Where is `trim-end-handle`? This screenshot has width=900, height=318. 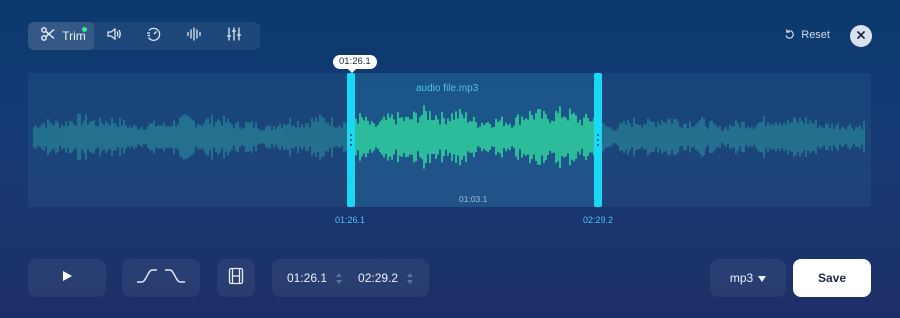
trim-end-handle is located at coordinates (598, 140).